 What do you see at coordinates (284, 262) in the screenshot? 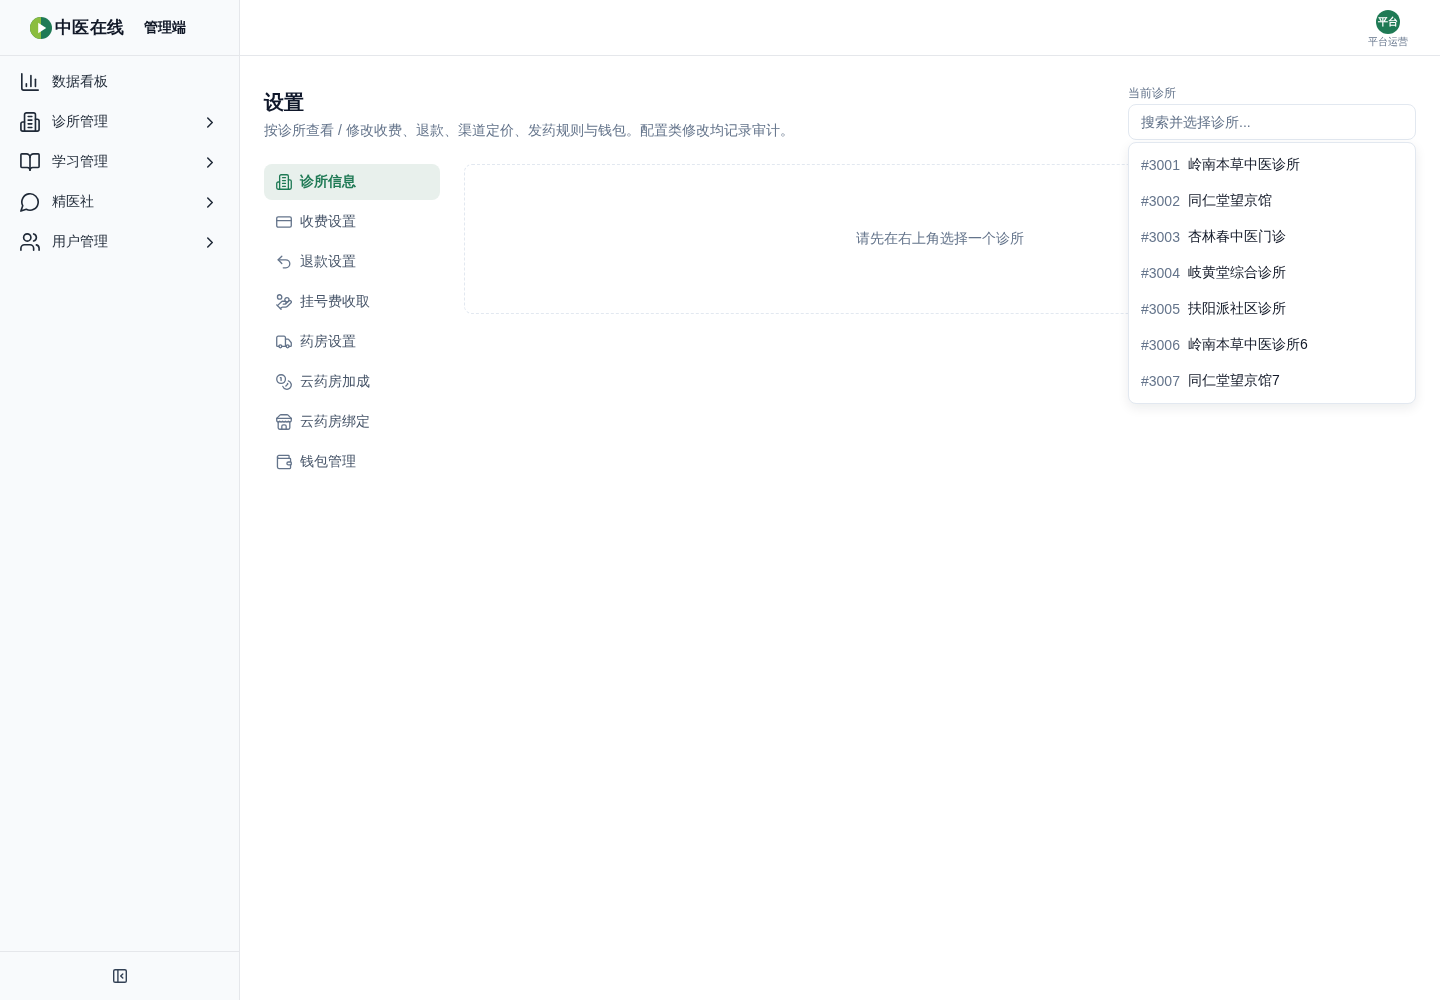
I see `undo-arrow-icon` at bounding box center [284, 262].